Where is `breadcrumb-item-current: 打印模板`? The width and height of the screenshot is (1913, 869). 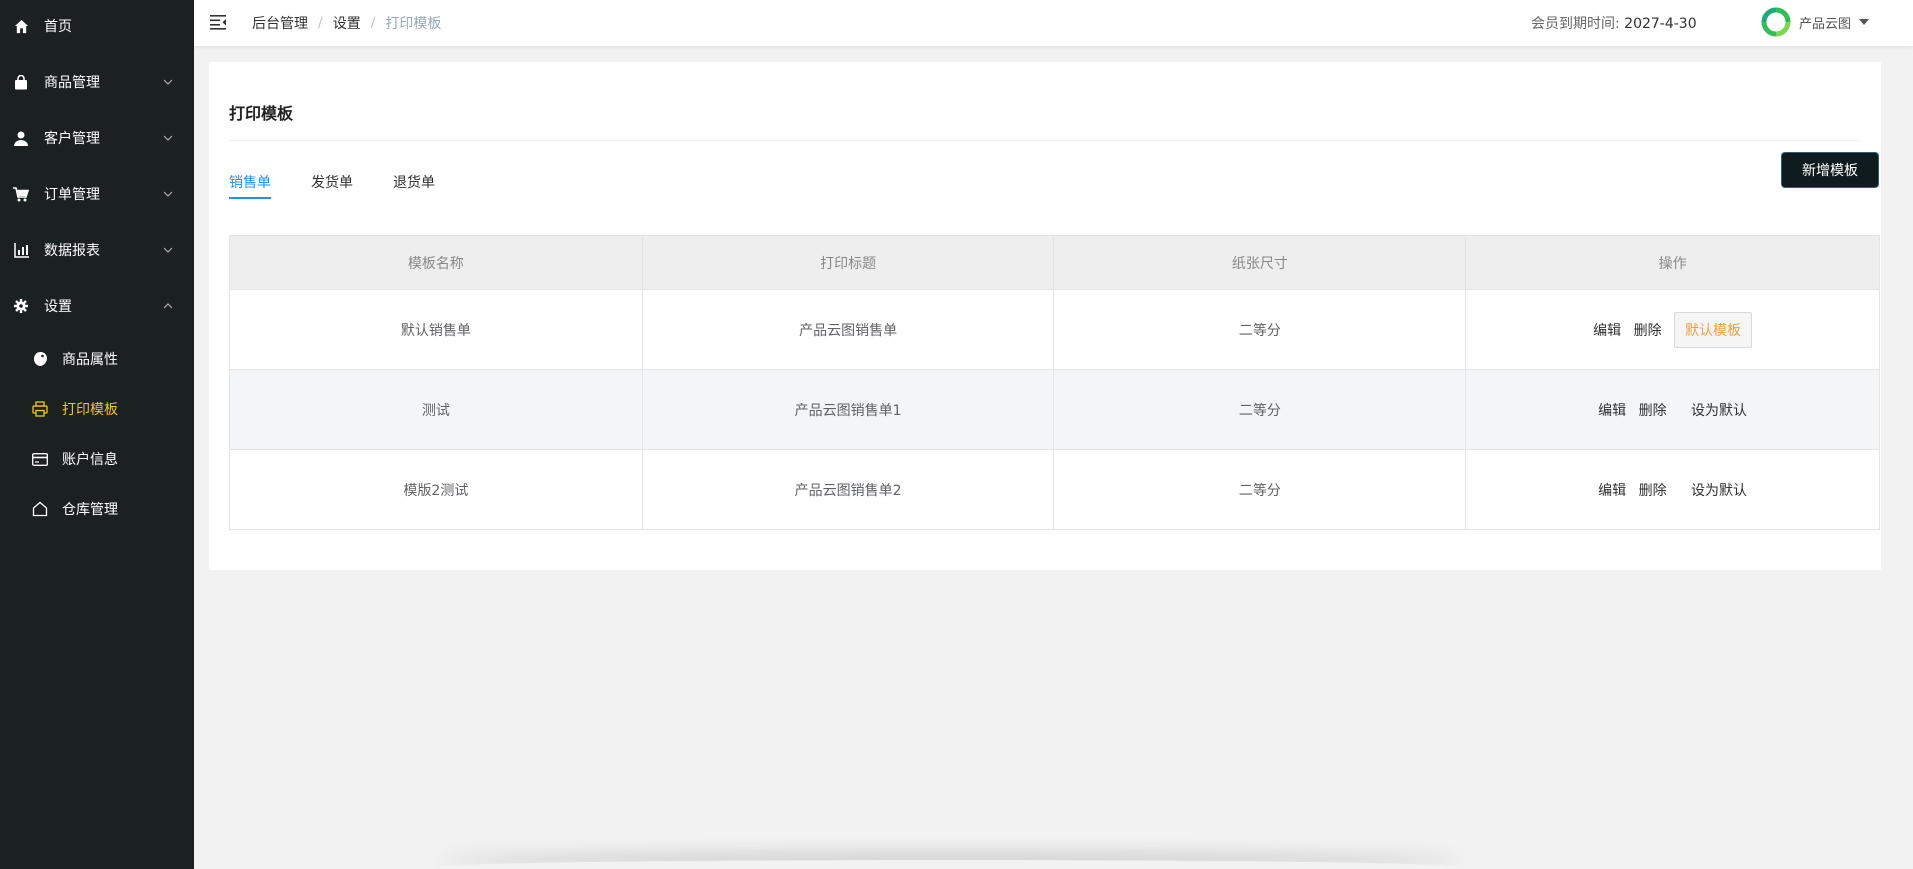
breadcrumb-item-current: 打印模板 is located at coordinates (413, 24).